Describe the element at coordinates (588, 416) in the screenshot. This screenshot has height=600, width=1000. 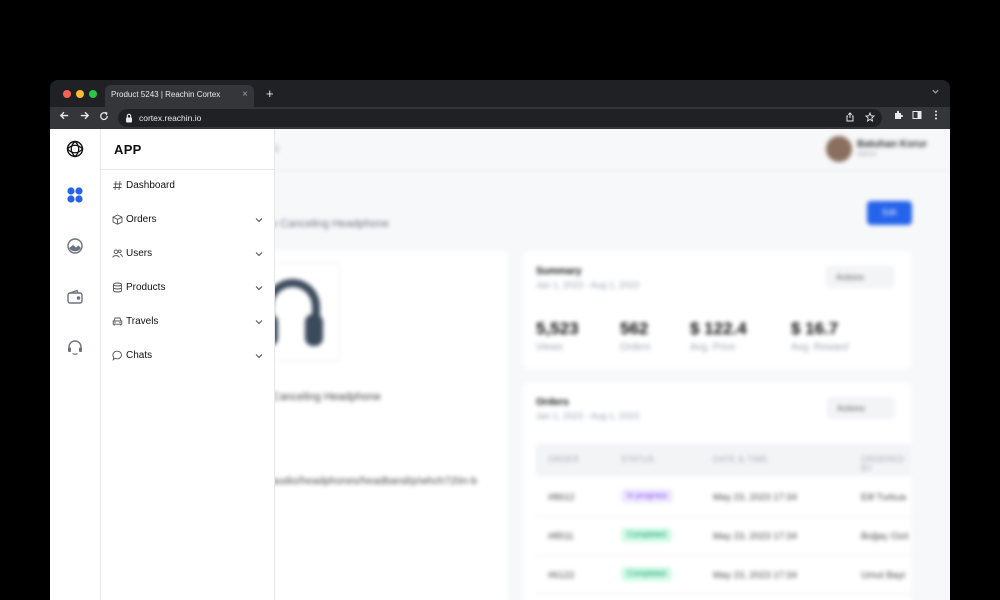
I see `orders-date-range: Jan 1, 2023 - Aug 1, 2023` at that location.